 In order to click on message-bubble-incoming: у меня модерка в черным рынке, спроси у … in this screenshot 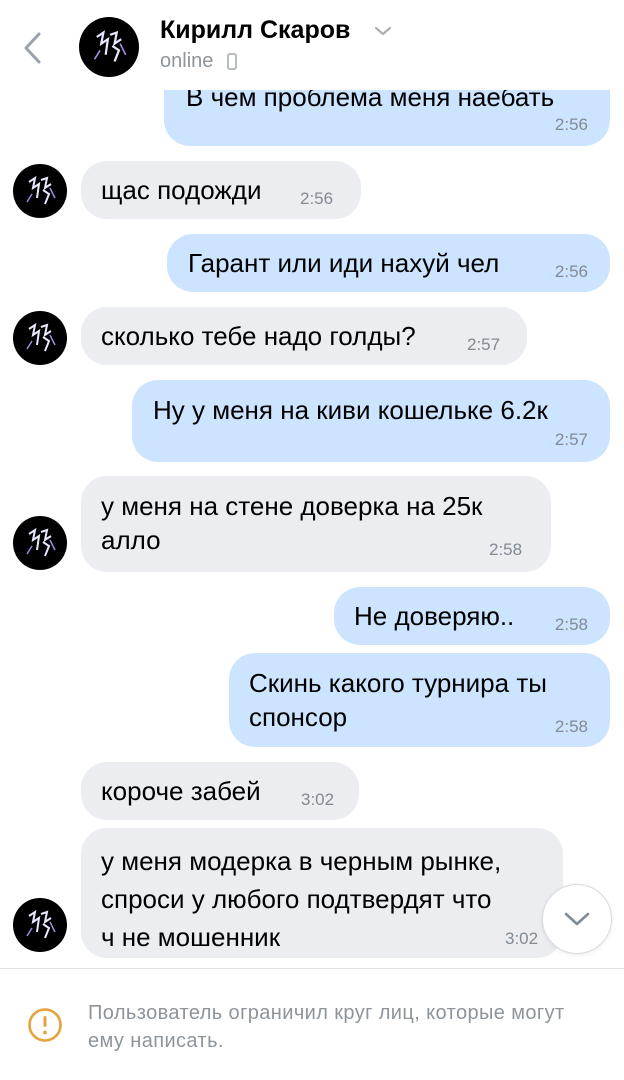, I will do `click(322, 893)`.